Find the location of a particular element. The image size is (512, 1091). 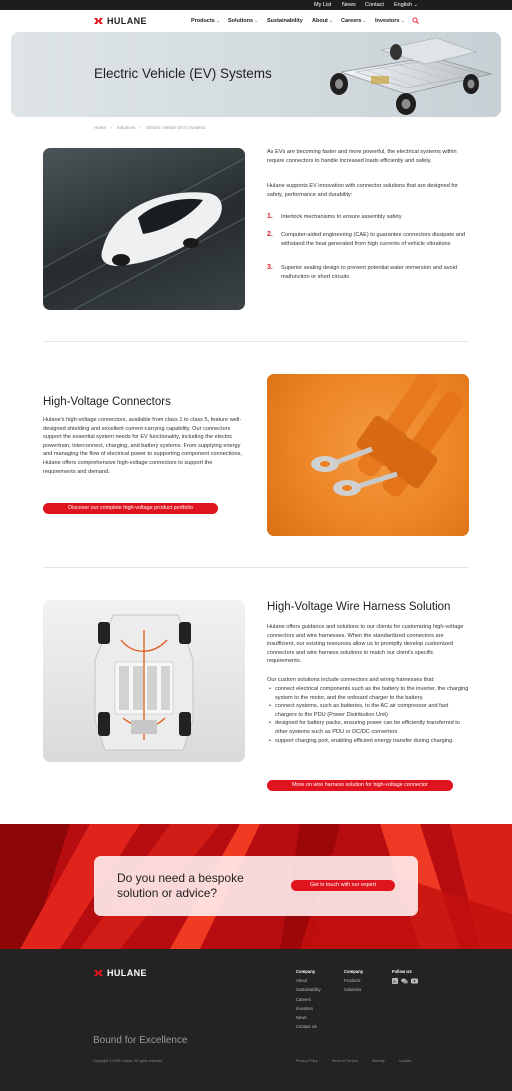

nav-sustainability: Sustainability is located at coordinates (285, 21).